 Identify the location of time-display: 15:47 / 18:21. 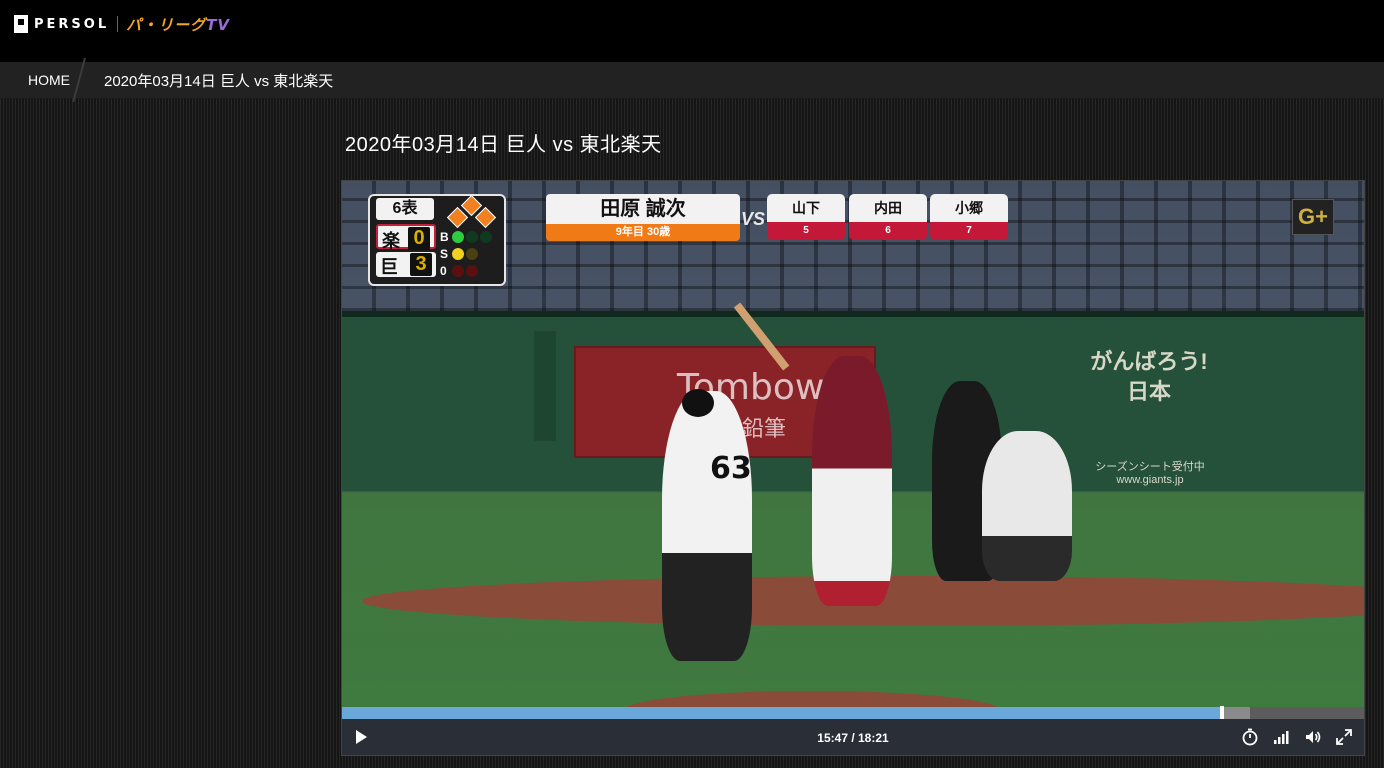
(853, 738).